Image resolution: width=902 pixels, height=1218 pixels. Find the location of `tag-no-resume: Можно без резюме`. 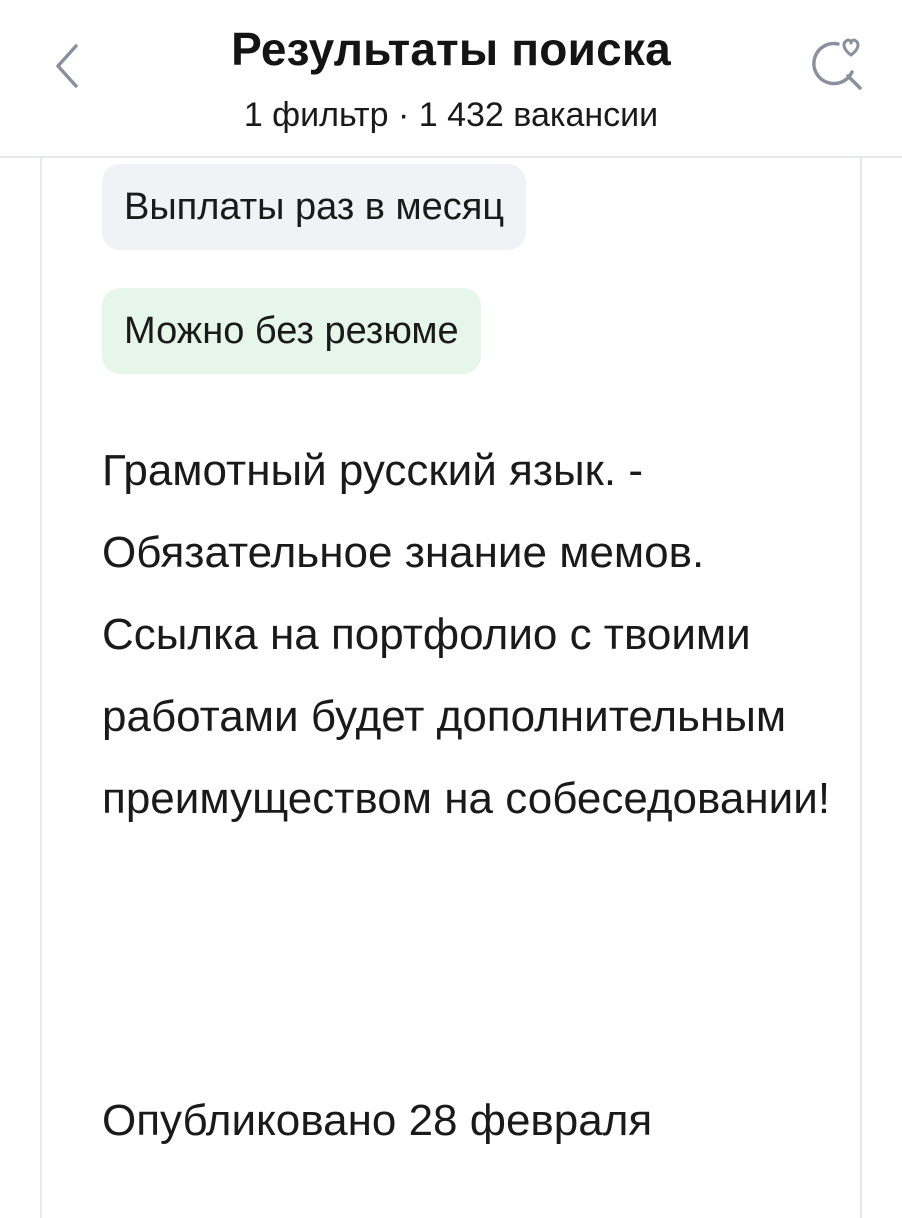

tag-no-resume: Можно без резюме is located at coordinates (291, 331).